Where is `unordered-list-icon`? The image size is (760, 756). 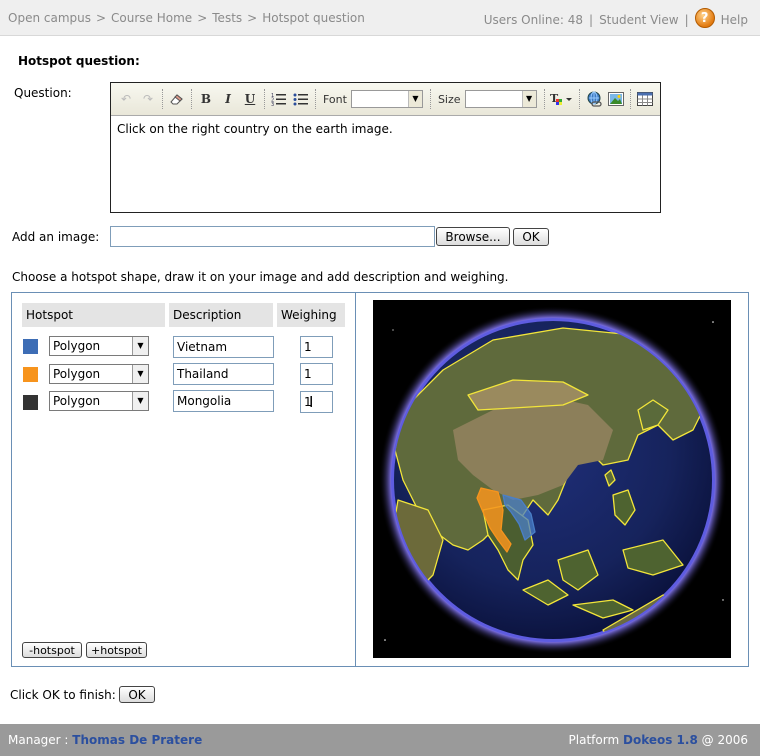 unordered-list-icon is located at coordinates (301, 99).